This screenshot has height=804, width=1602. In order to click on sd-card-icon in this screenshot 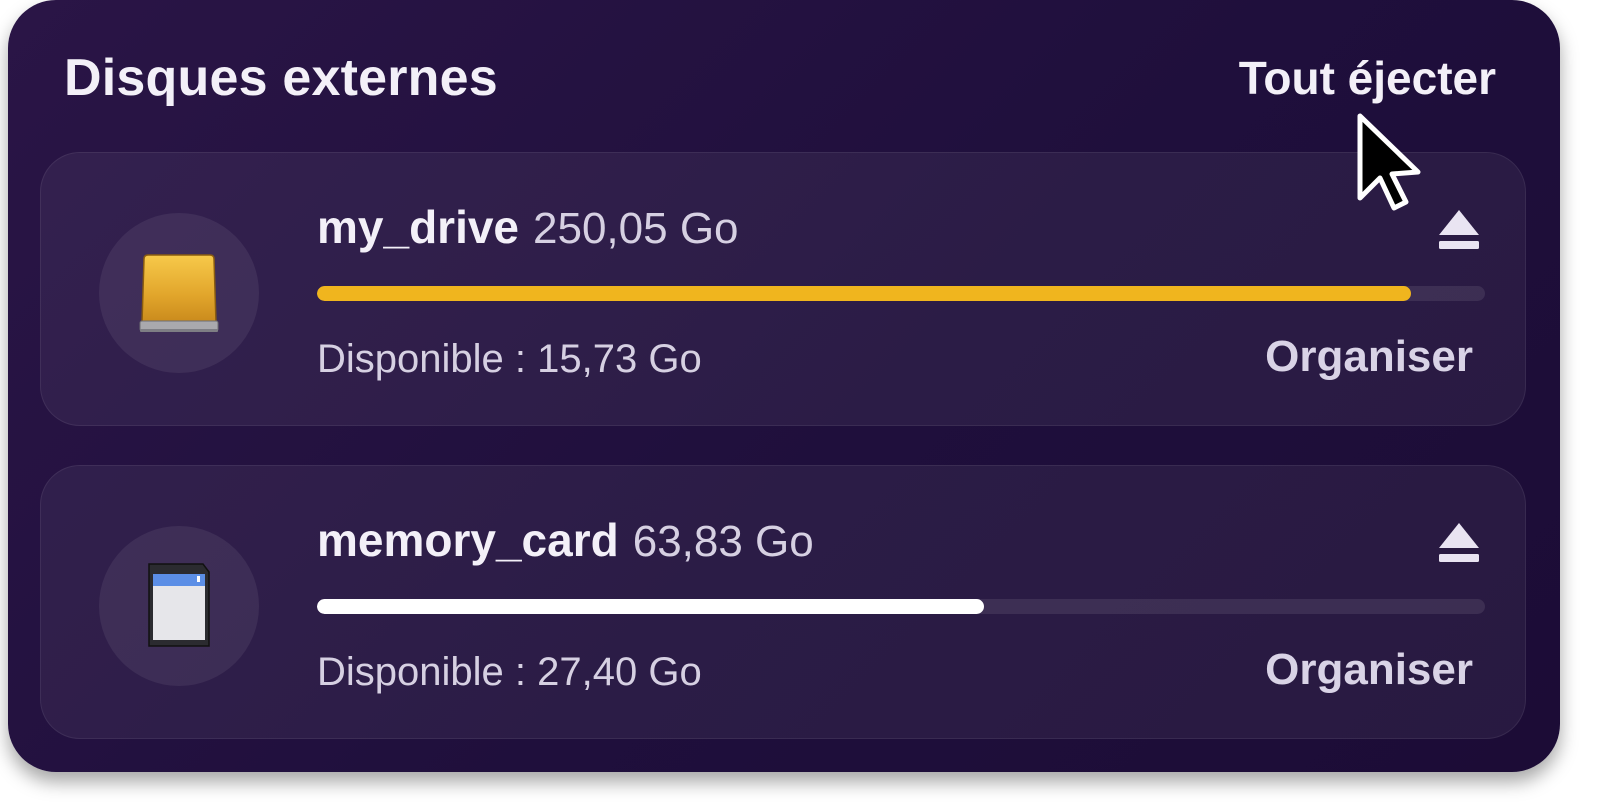, I will do `click(179, 605)`.